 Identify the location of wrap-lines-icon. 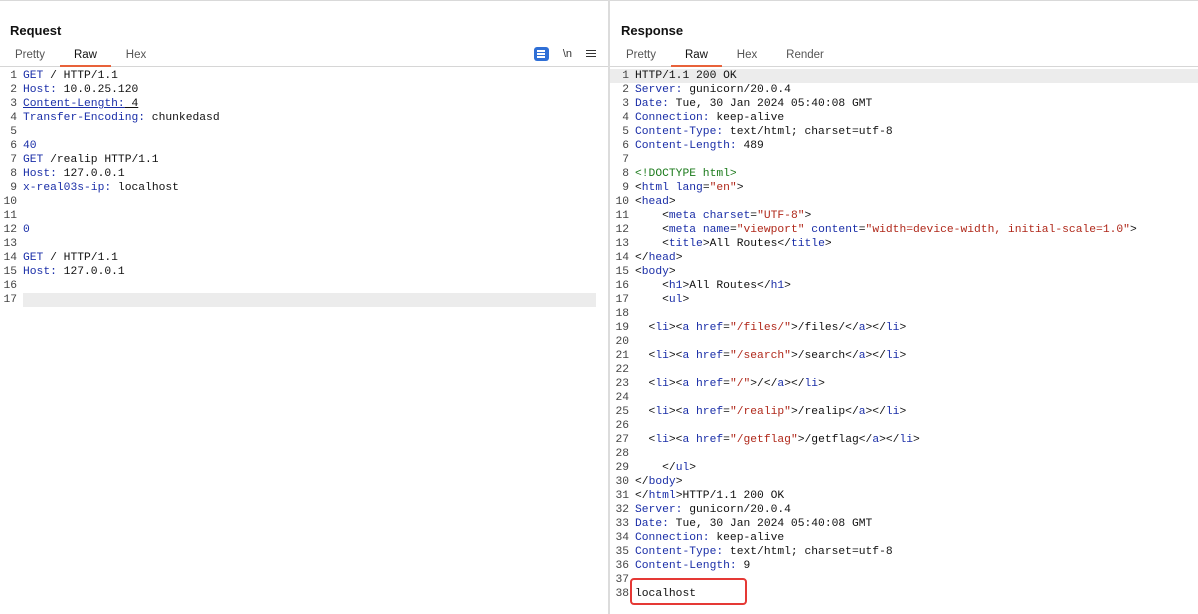
(541, 54).